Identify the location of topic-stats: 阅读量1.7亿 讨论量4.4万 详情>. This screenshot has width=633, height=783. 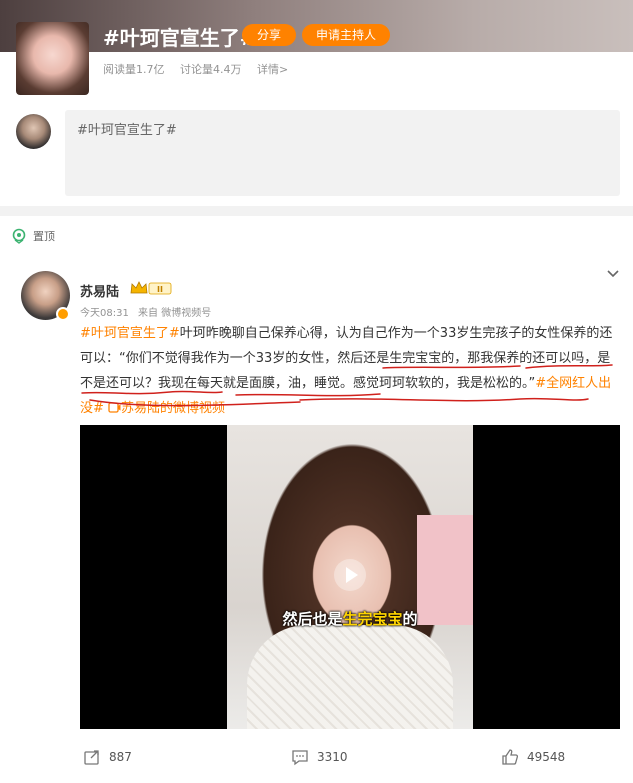
(201, 69).